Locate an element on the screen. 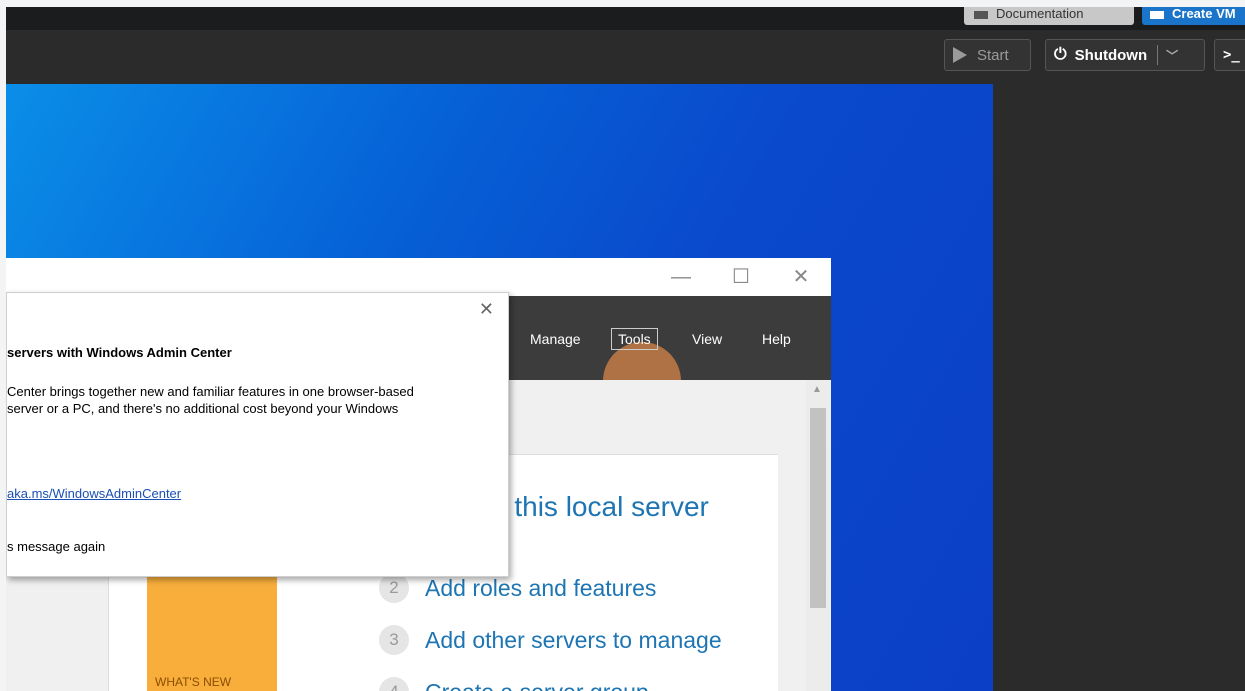 Image resolution: width=1245 pixels, height=691 pixels. wac-link: aka.ms/WindowsAdminCenter is located at coordinates (94, 493).